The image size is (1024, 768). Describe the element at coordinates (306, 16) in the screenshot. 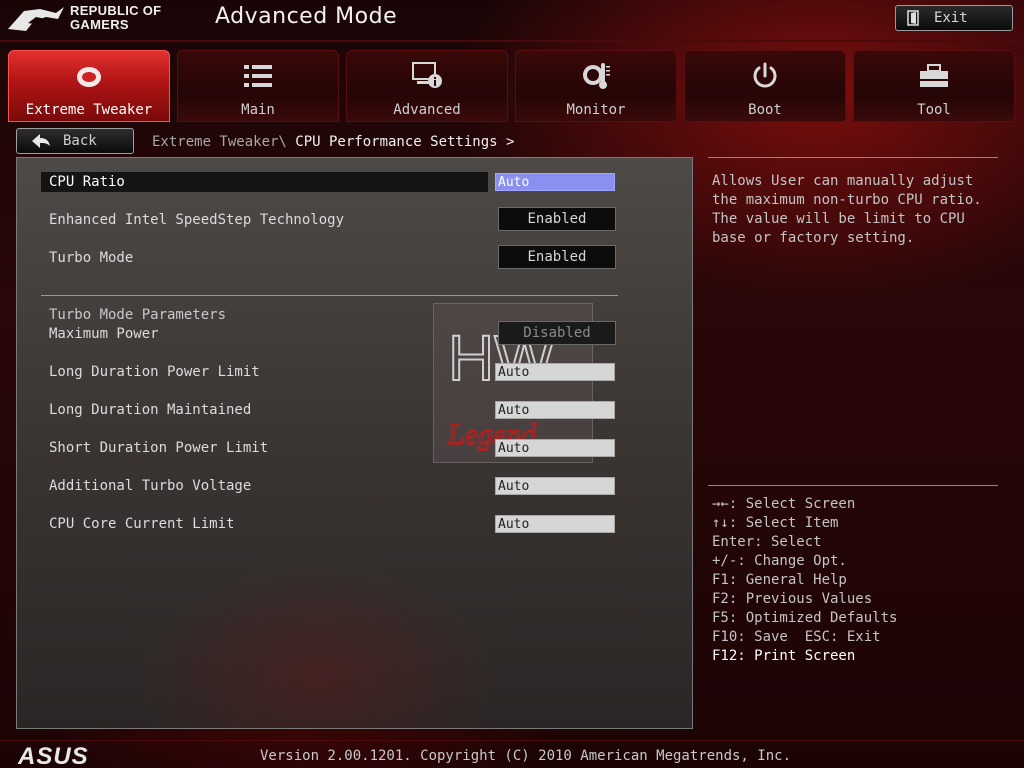

I see `page-title: Advanced Mode` at that location.